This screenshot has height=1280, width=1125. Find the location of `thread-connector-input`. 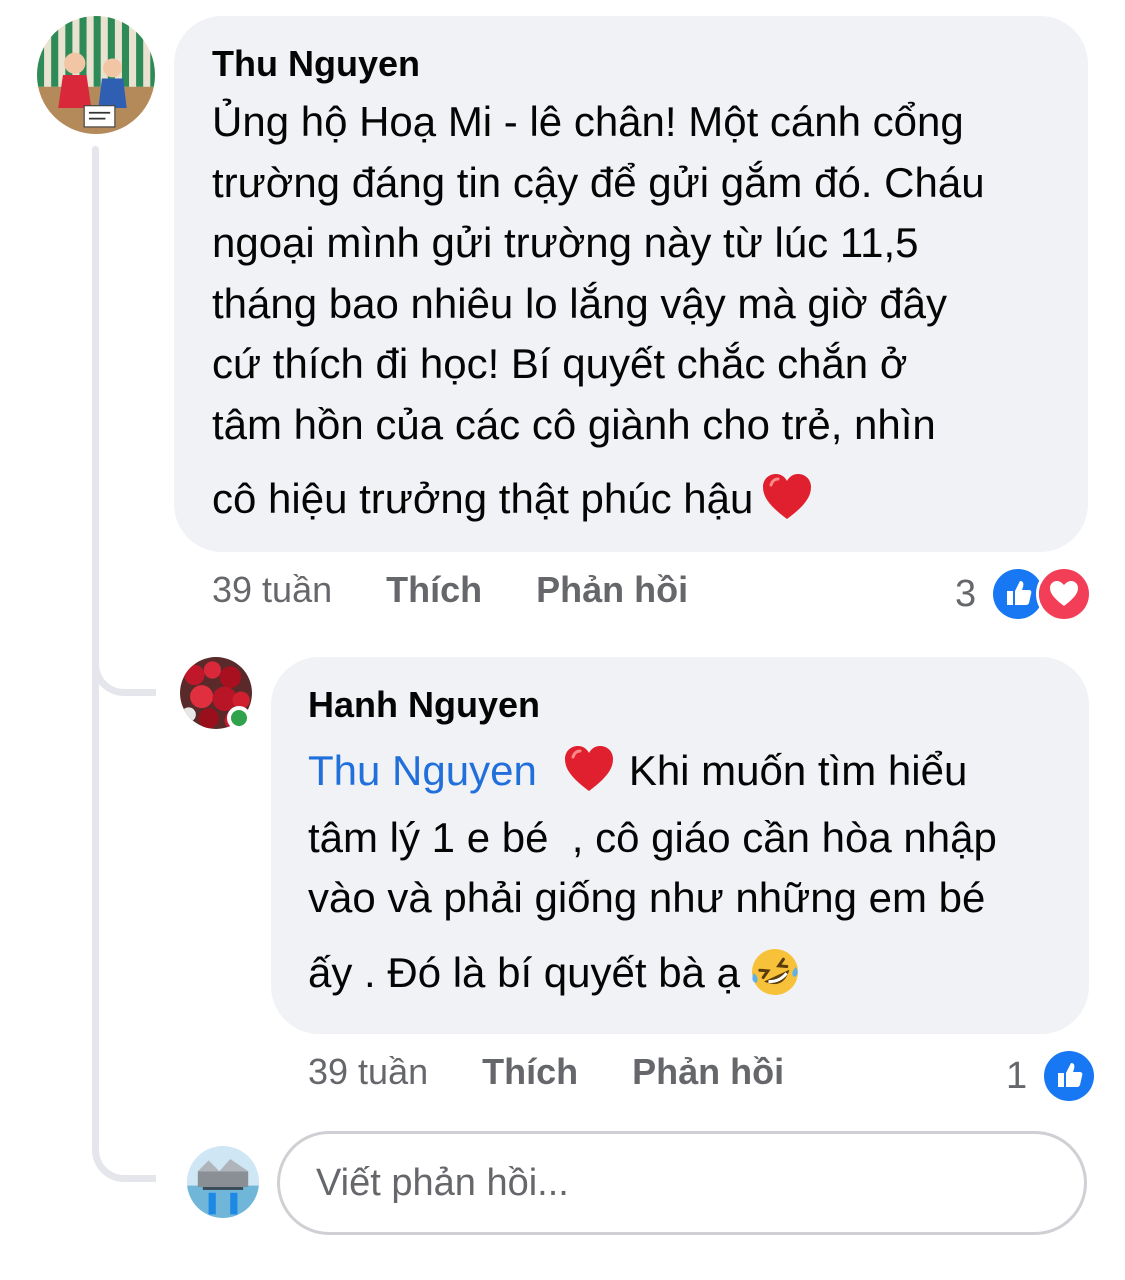

thread-connector-input is located at coordinates (124, 1160).